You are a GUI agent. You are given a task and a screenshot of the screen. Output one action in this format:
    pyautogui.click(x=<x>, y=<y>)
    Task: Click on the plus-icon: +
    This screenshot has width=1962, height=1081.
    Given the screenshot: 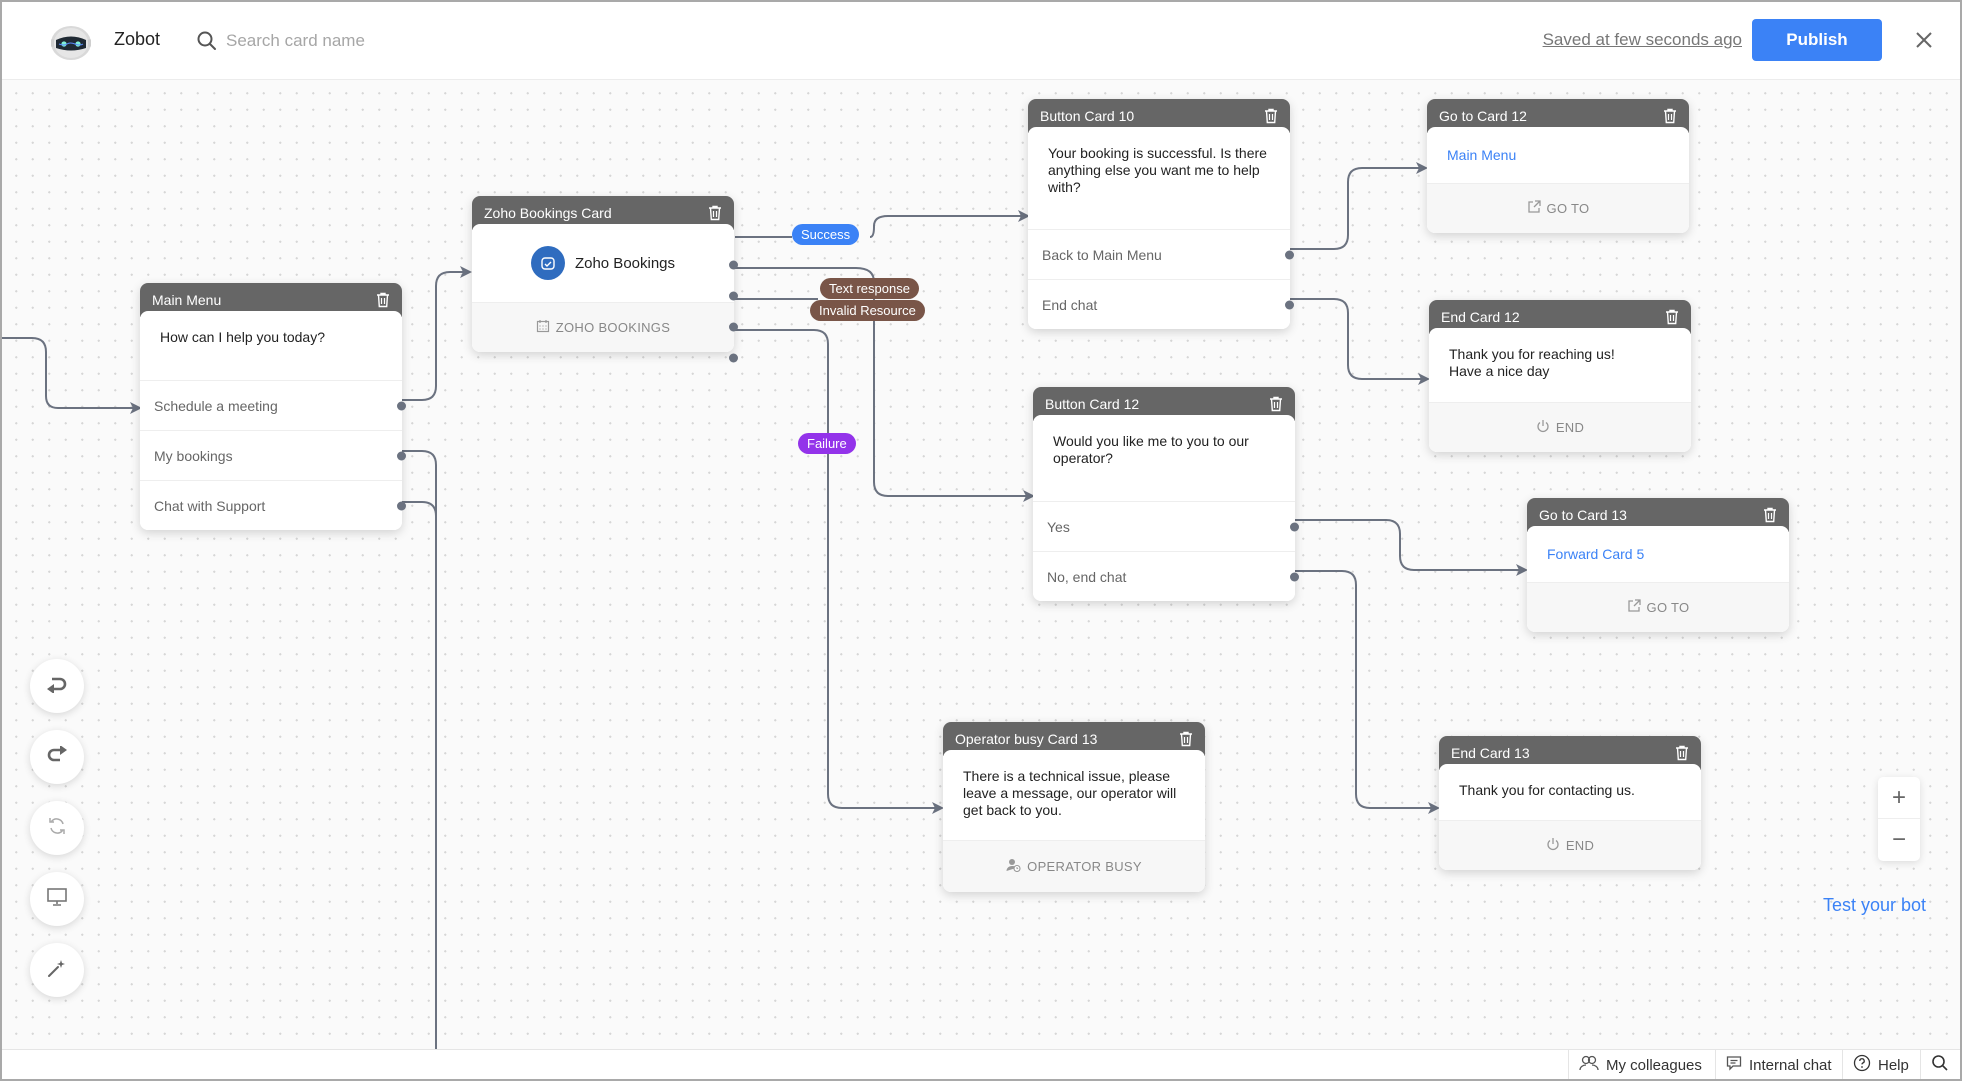 What is the action you would take?
    pyautogui.click(x=1898, y=797)
    